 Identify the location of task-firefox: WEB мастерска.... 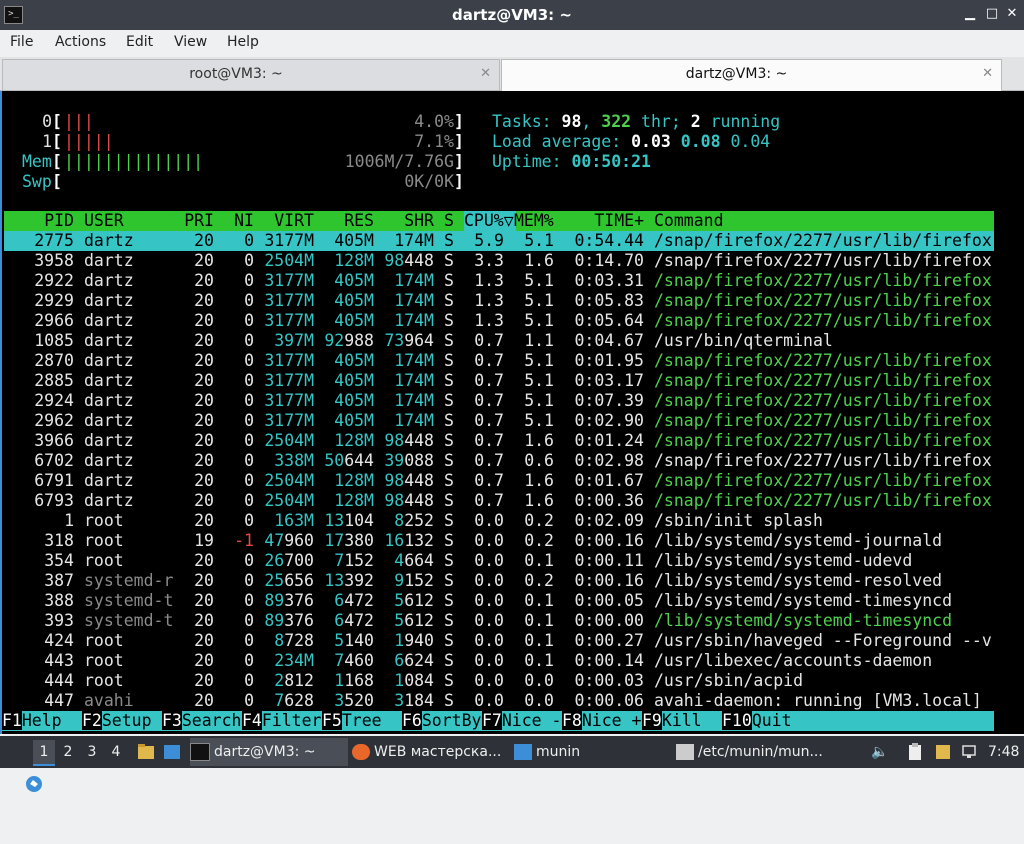
(431, 752).